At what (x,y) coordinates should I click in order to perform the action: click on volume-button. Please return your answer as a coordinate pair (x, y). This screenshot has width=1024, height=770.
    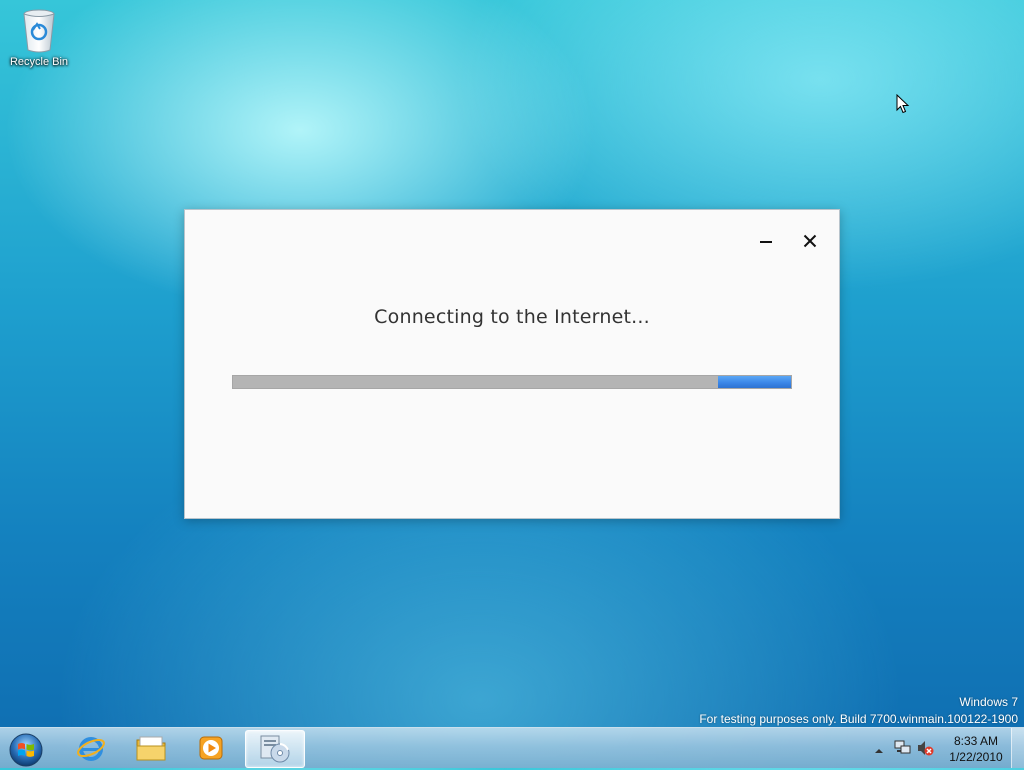
    Looking at the image, I should click on (925, 750).